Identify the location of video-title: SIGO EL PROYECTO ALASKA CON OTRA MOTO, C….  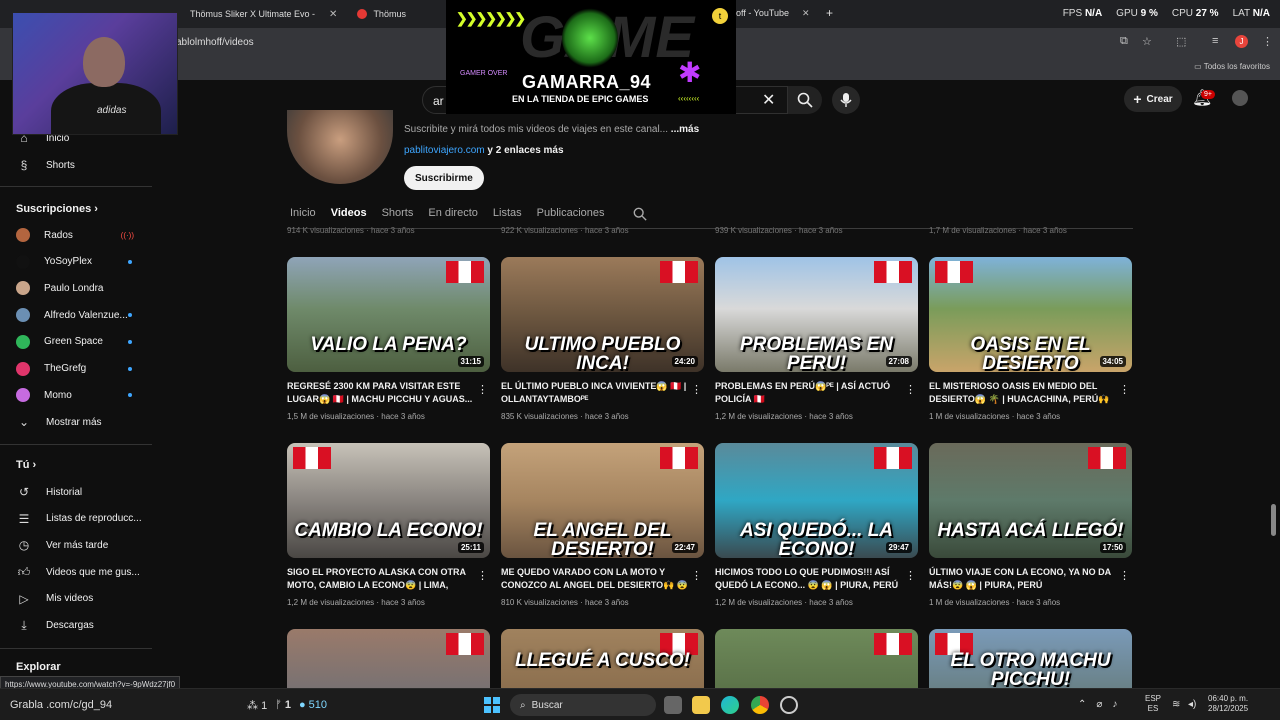
(381, 579).